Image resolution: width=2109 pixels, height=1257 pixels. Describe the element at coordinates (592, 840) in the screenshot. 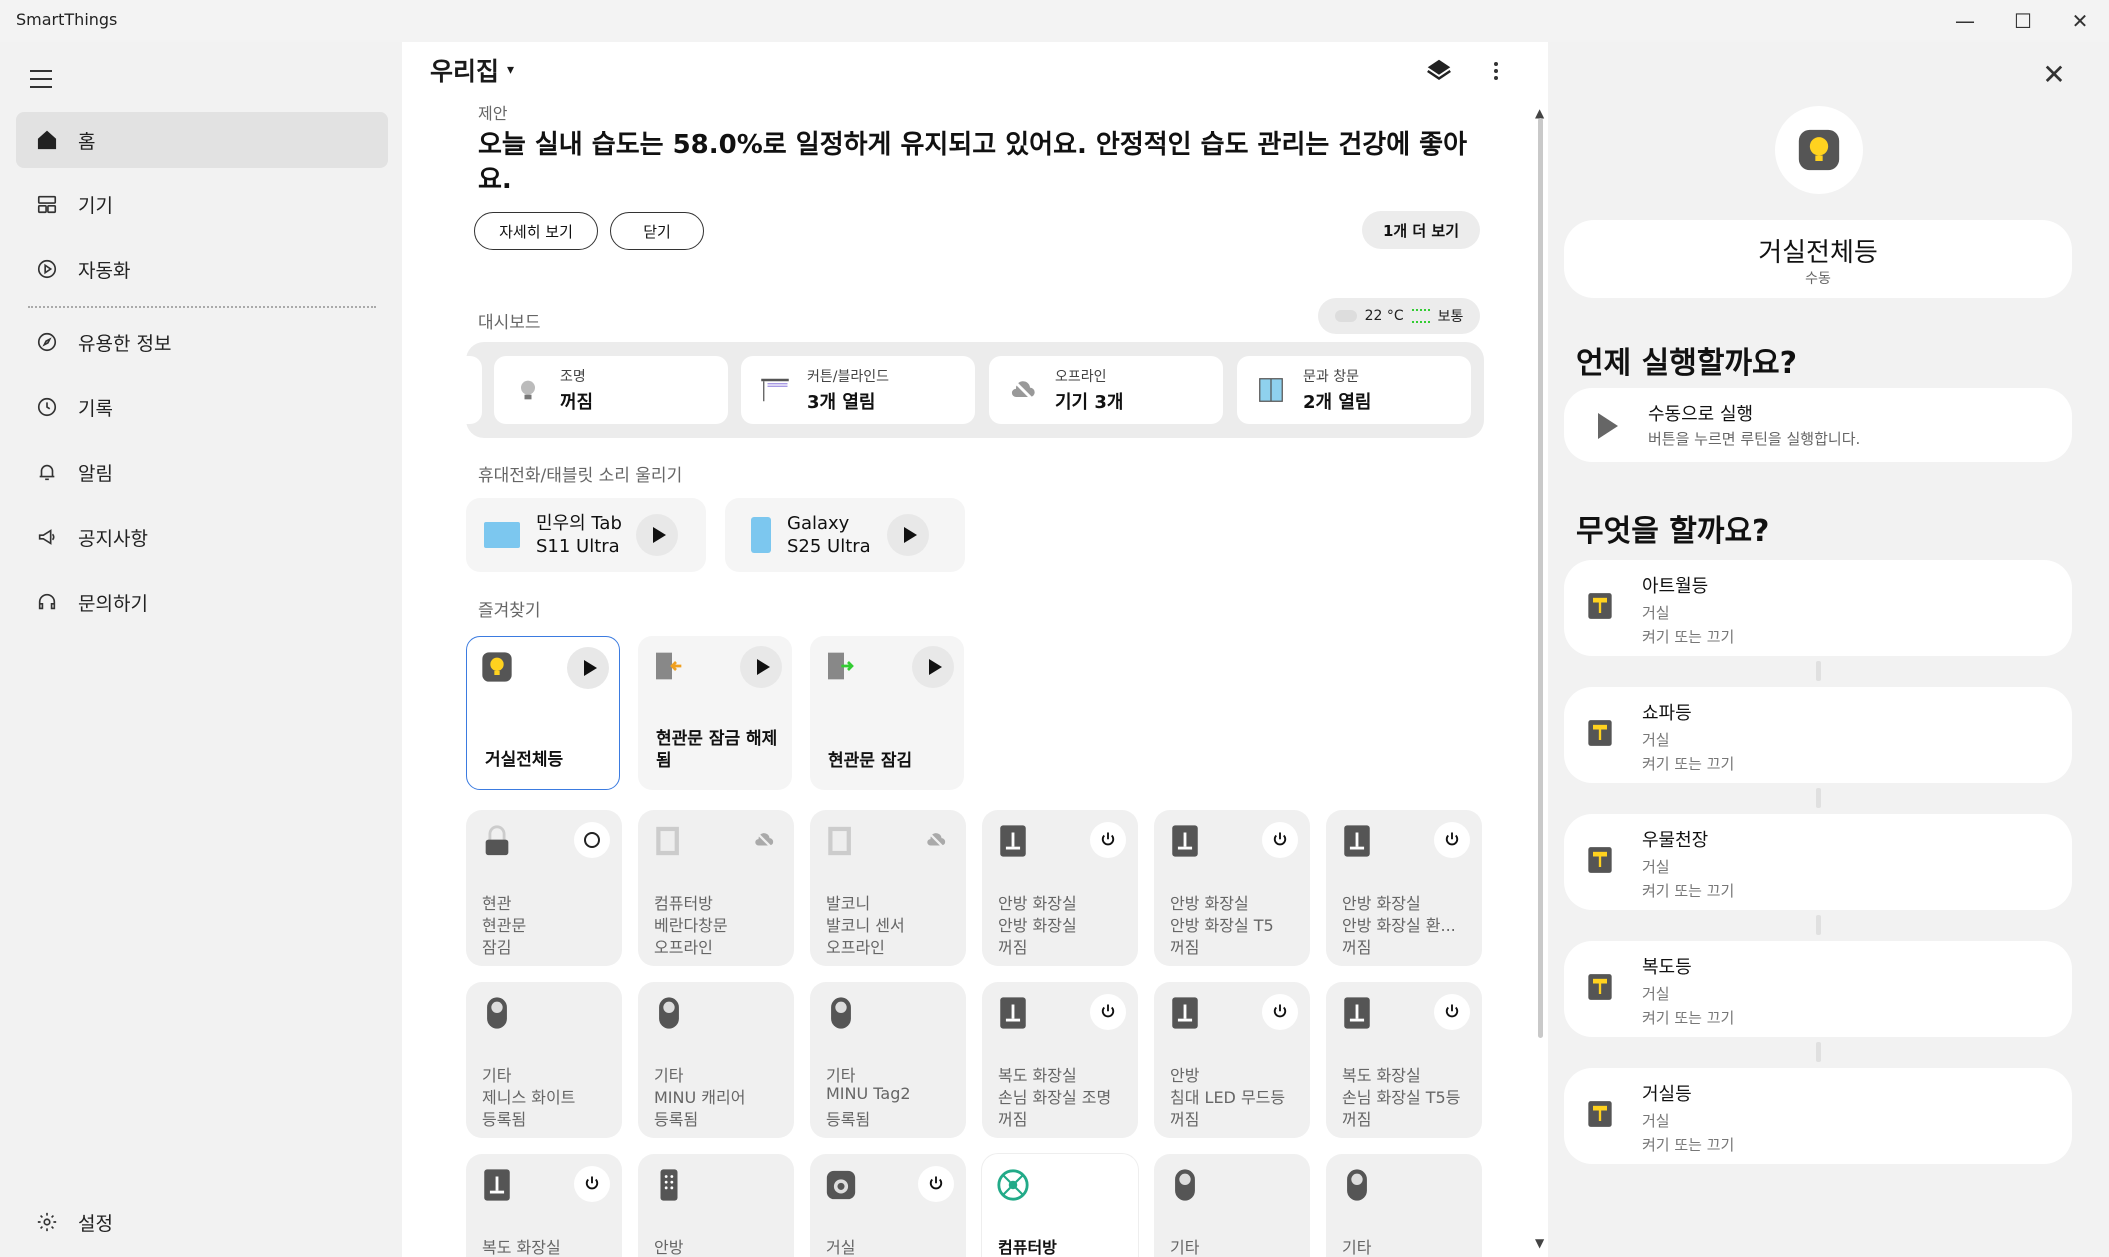

I see `status-button` at that location.